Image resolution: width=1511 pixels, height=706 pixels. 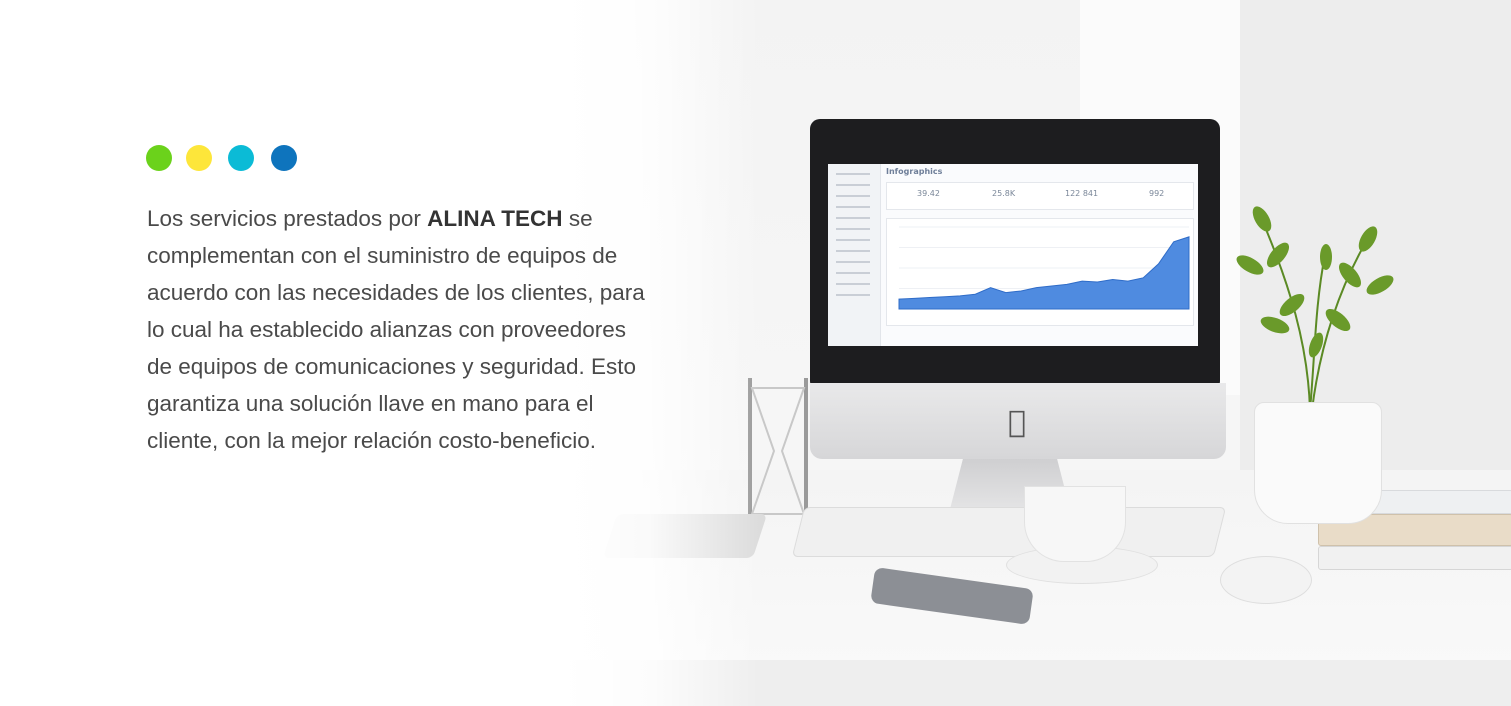 I want to click on dot-blue, so click(x=284, y=158).